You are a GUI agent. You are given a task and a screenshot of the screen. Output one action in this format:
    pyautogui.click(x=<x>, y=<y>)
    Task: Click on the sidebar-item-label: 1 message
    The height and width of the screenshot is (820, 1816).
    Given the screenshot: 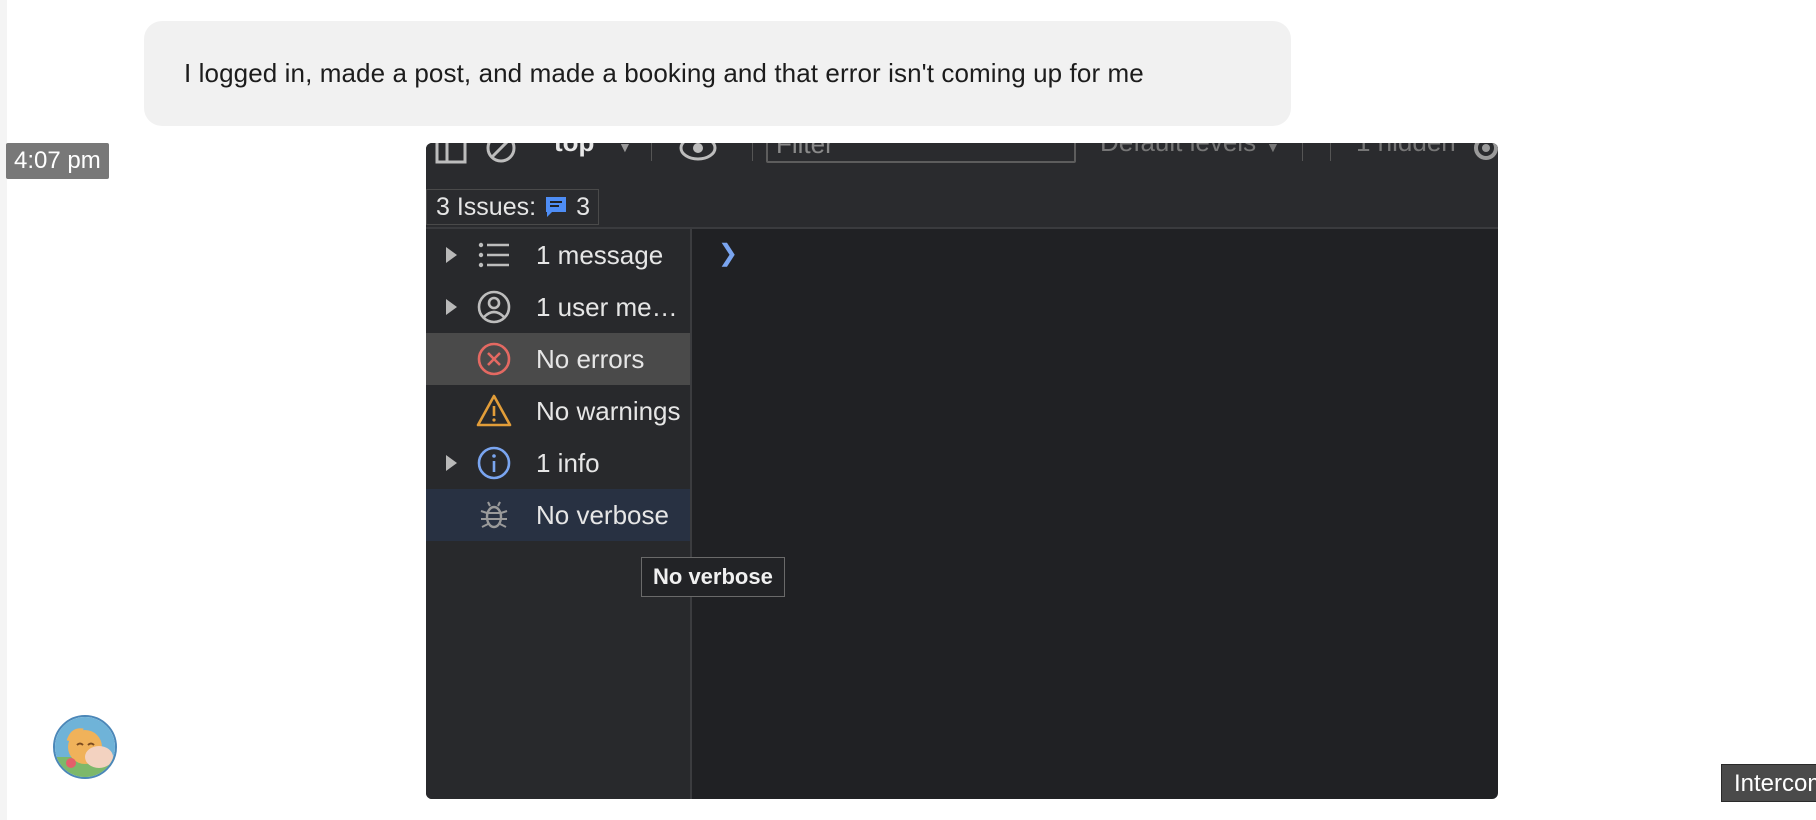 What is the action you would take?
    pyautogui.click(x=600, y=254)
    